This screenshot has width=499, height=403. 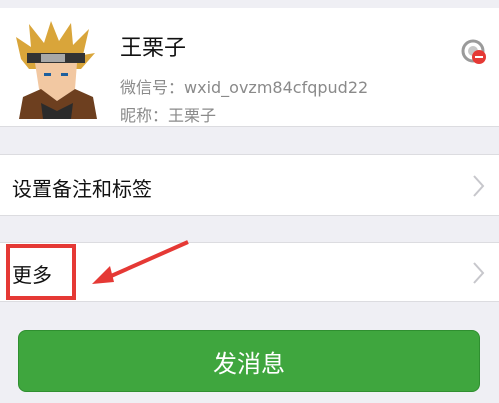 I want to click on highlight-box-annotation, so click(x=41, y=272).